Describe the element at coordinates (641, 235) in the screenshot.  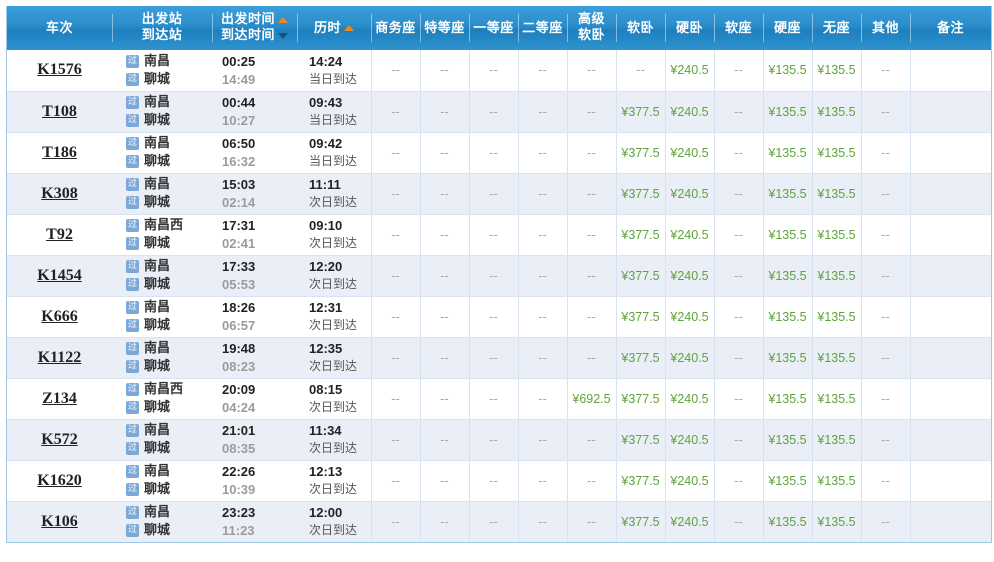
I see `cell-soft-sleeper: ¥377.5` at that location.